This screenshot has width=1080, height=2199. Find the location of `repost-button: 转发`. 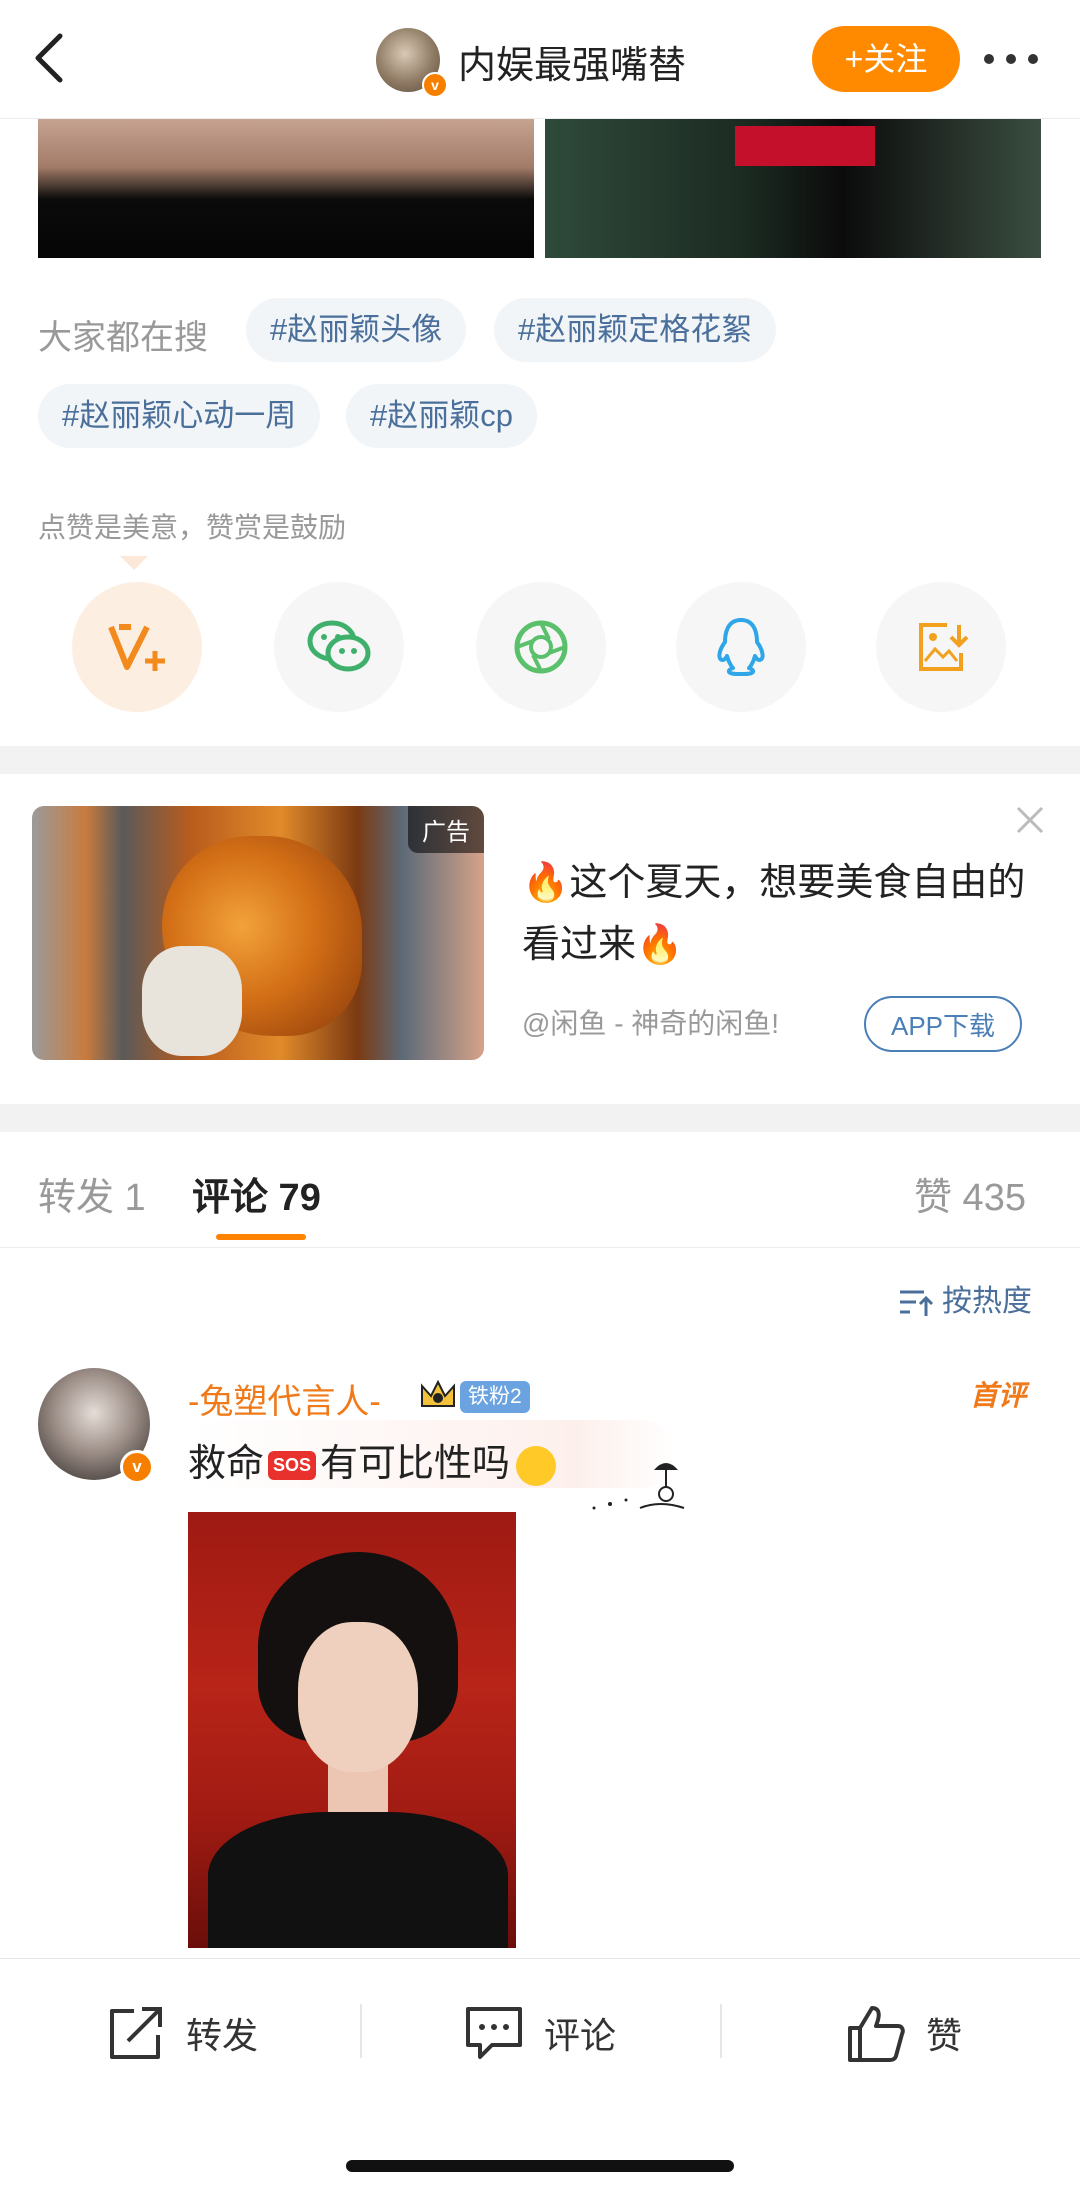

repost-button: 转发 is located at coordinates (181, 2033).